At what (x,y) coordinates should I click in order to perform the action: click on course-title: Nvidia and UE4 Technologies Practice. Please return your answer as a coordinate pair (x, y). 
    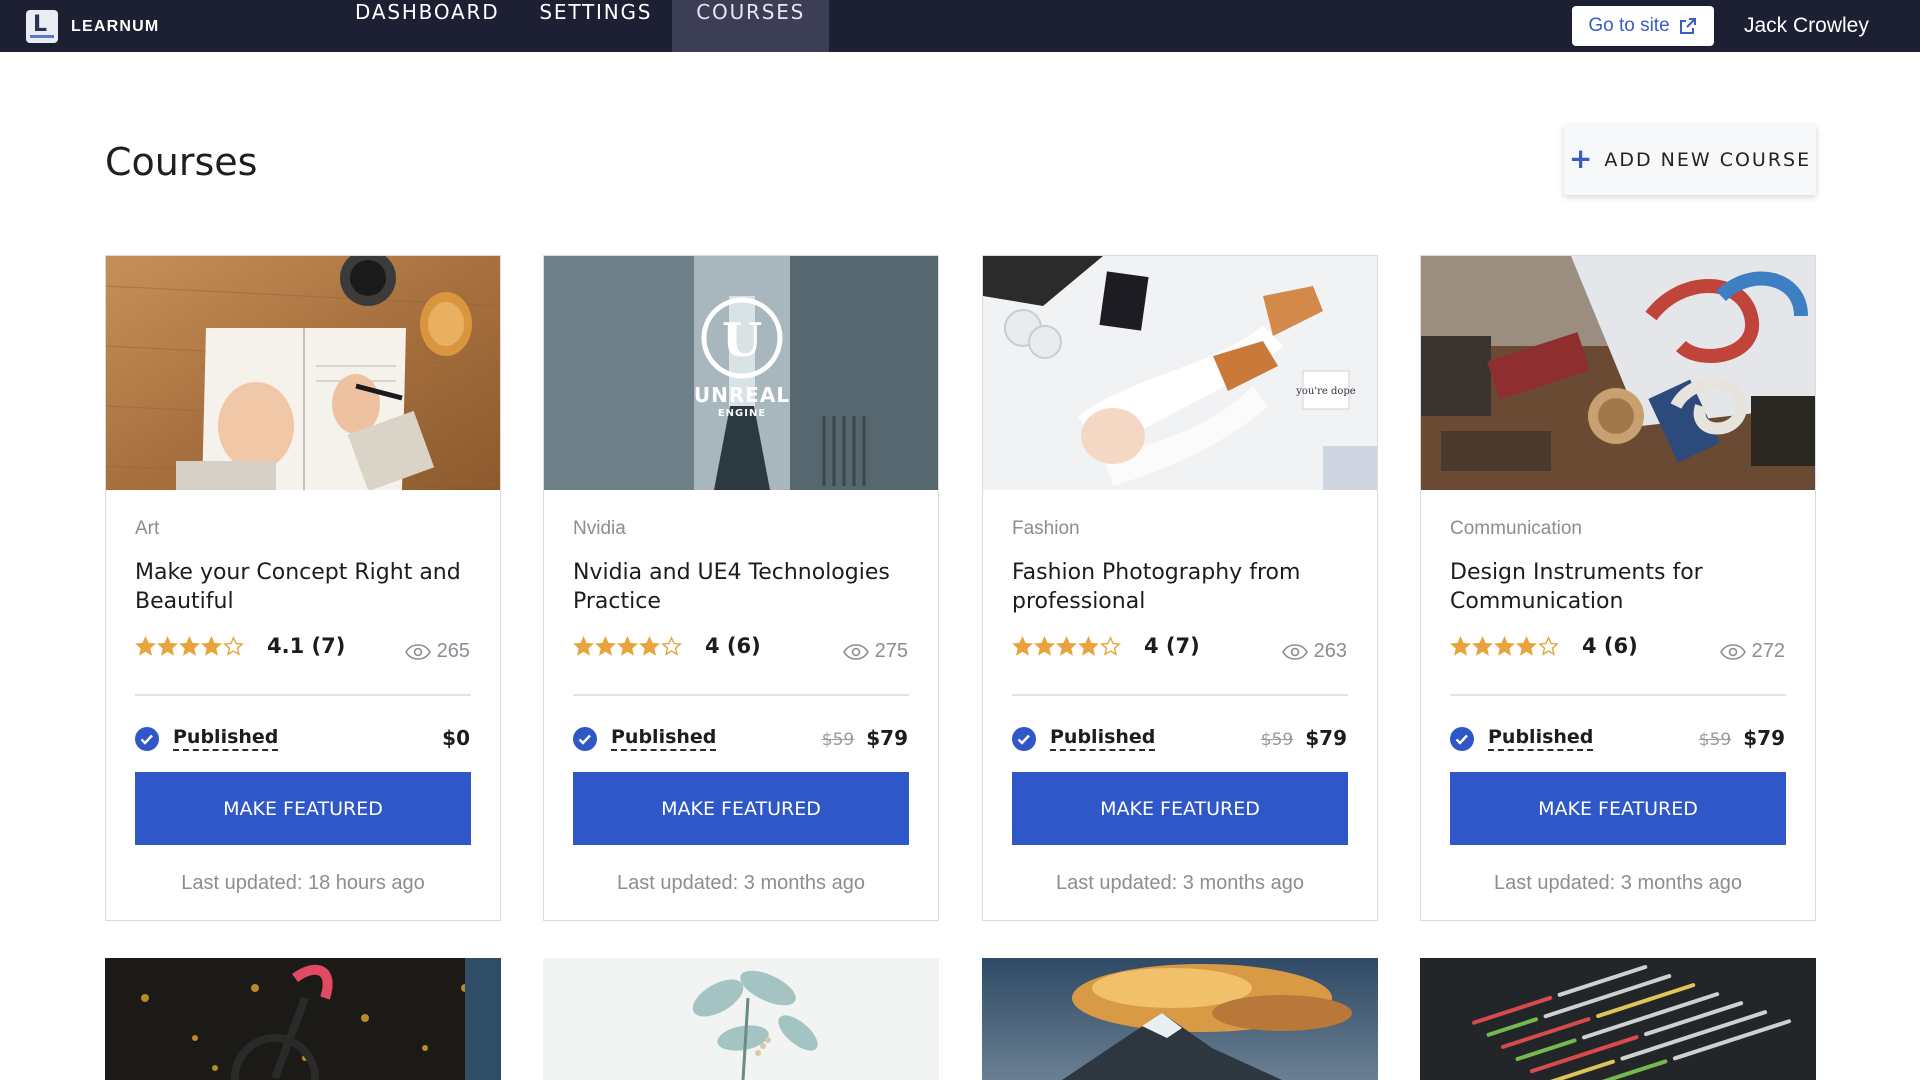
    Looking at the image, I should click on (743, 587).